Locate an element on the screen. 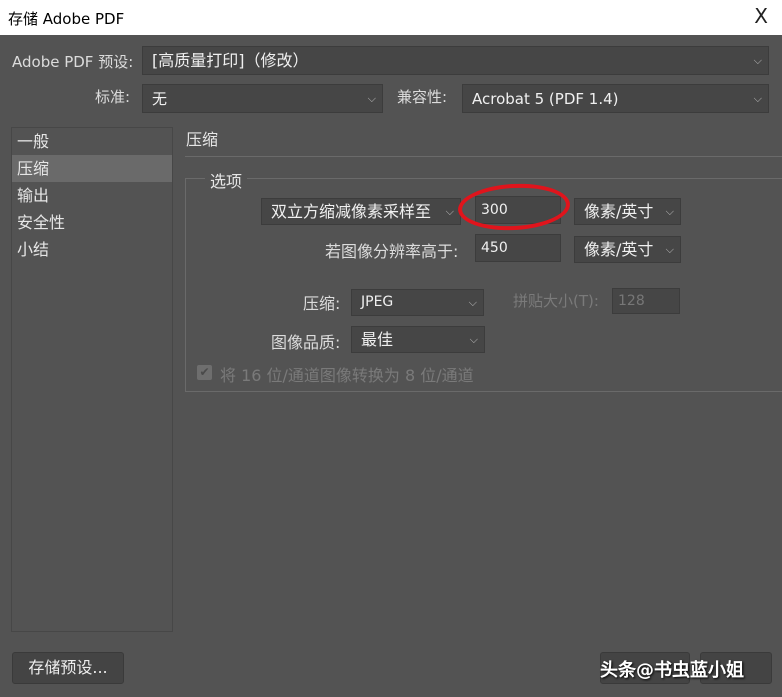 The height and width of the screenshot is (697, 782). standard-value: 无 is located at coordinates (160, 99).